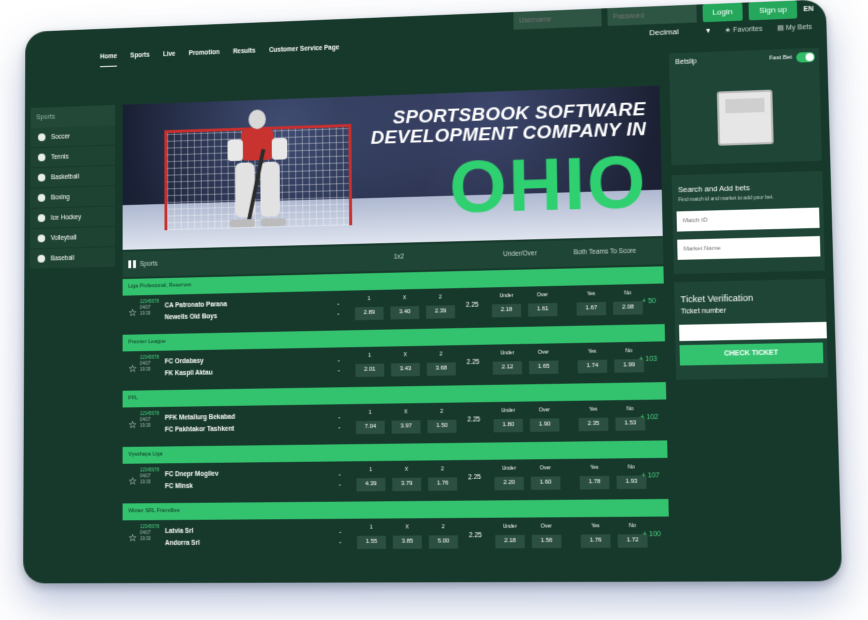  Describe the element at coordinates (649, 301) in the screenshot. I see `more-markets-link: + 50` at that location.